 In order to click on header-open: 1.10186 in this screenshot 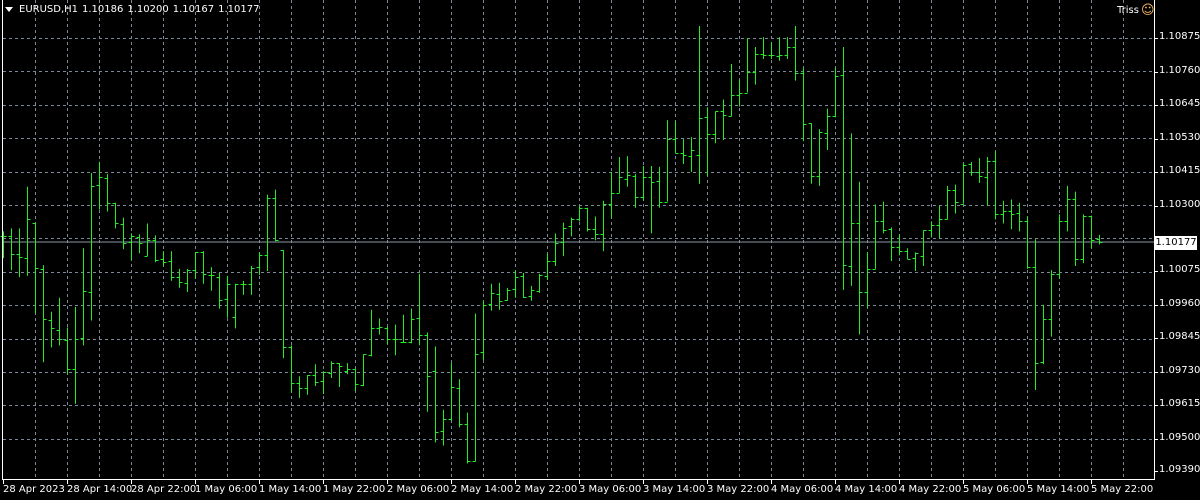, I will do `click(103, 9)`.